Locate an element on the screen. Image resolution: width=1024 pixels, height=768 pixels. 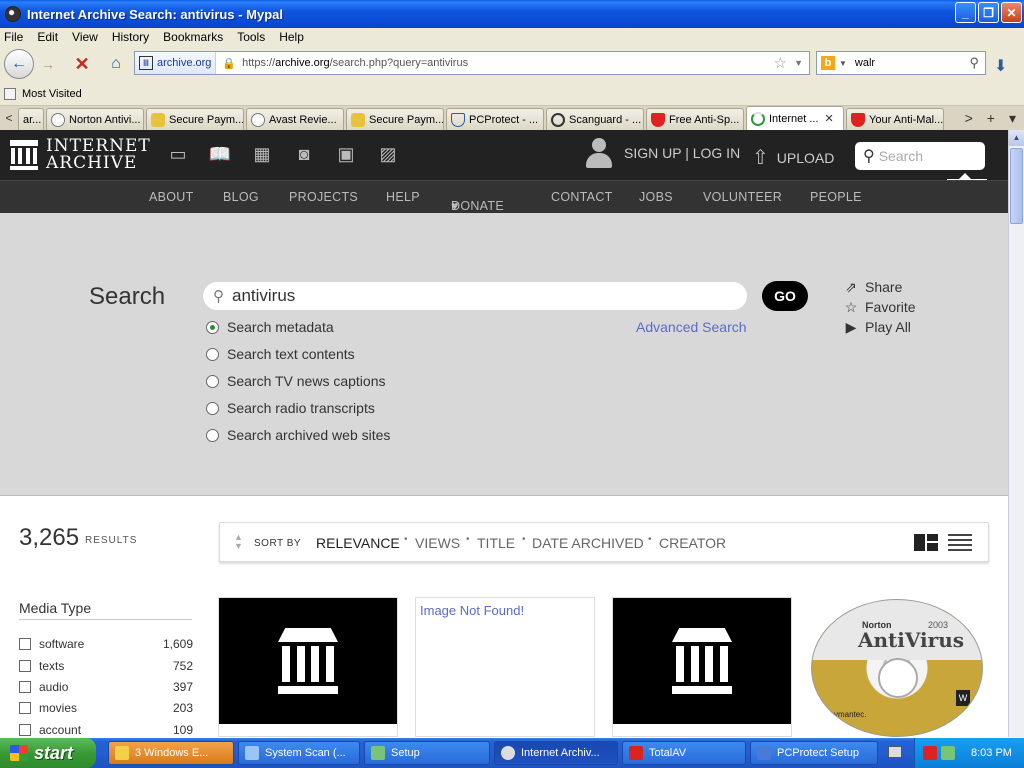
menu-bookmarks: Bookmarks is located at coordinates (193, 37).